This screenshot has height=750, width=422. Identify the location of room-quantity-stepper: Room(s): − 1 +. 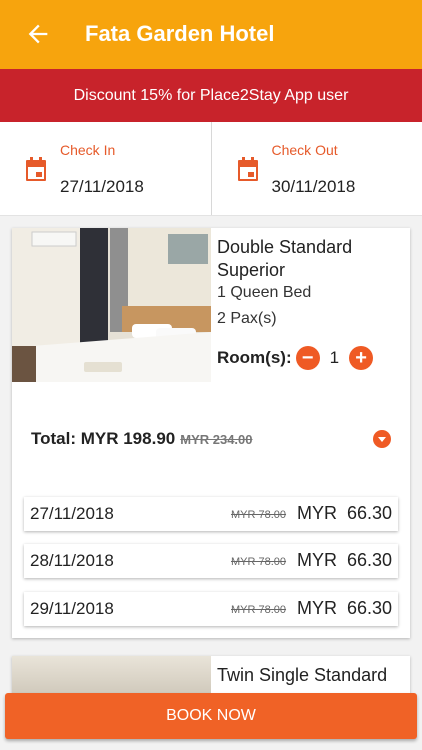
(295, 358).